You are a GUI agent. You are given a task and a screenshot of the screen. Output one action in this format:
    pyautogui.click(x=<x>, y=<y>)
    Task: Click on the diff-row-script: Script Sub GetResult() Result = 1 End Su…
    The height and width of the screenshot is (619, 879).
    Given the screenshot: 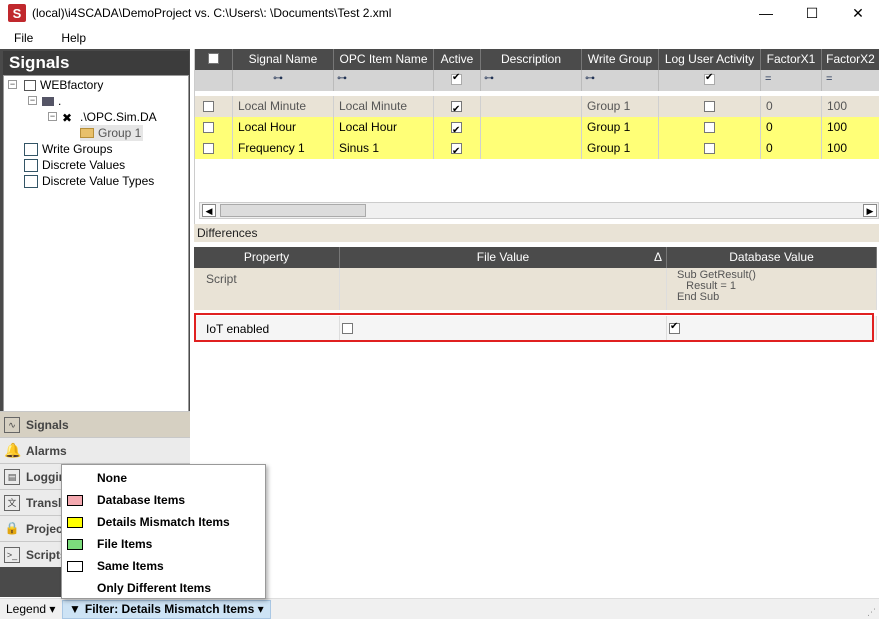 What is the action you would take?
    pyautogui.click(x=535, y=289)
    